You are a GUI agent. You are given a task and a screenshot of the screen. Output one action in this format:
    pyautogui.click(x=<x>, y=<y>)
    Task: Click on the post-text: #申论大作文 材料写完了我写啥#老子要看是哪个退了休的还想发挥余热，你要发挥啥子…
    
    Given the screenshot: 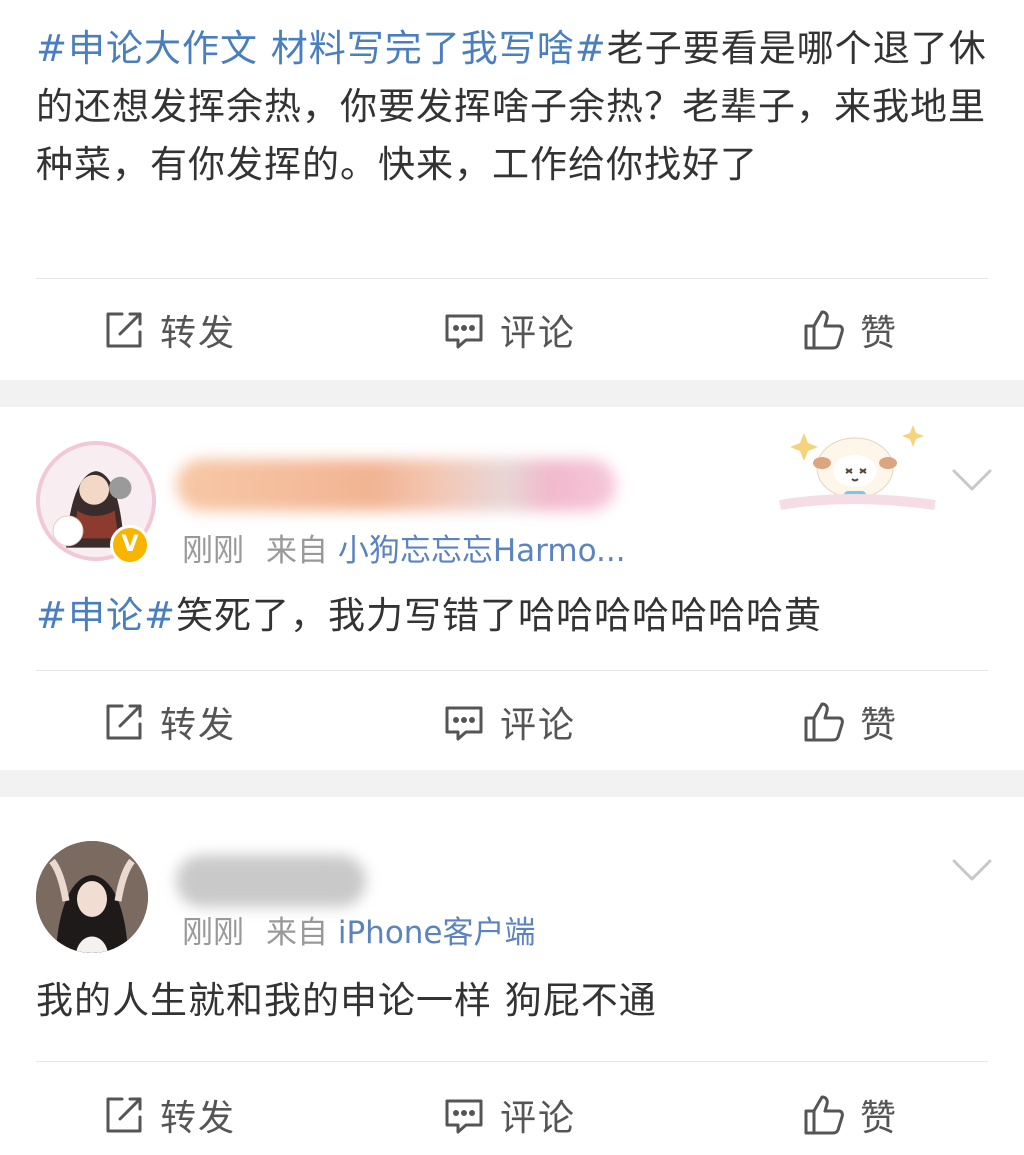 What is the action you would take?
    pyautogui.click(x=513, y=107)
    